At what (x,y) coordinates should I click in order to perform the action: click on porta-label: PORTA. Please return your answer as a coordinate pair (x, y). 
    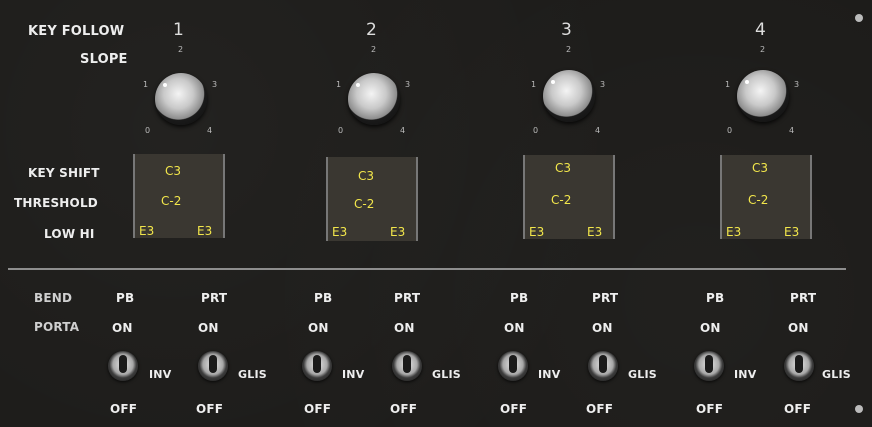
    Looking at the image, I should click on (57, 327).